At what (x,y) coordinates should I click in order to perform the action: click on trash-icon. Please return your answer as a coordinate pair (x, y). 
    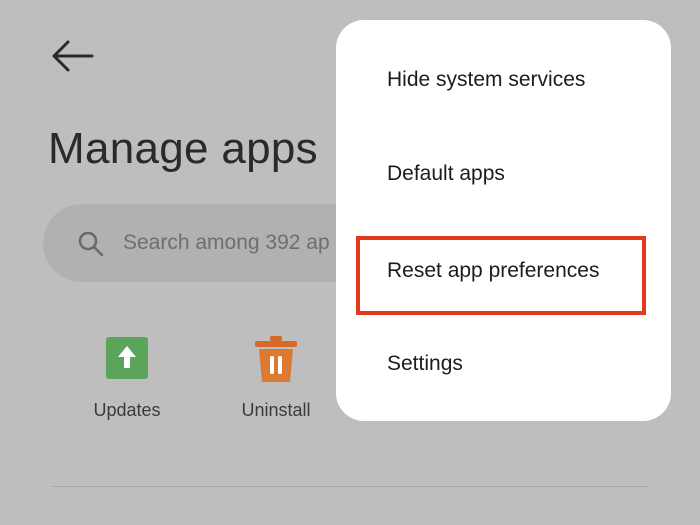
    Looking at the image, I should click on (276, 359).